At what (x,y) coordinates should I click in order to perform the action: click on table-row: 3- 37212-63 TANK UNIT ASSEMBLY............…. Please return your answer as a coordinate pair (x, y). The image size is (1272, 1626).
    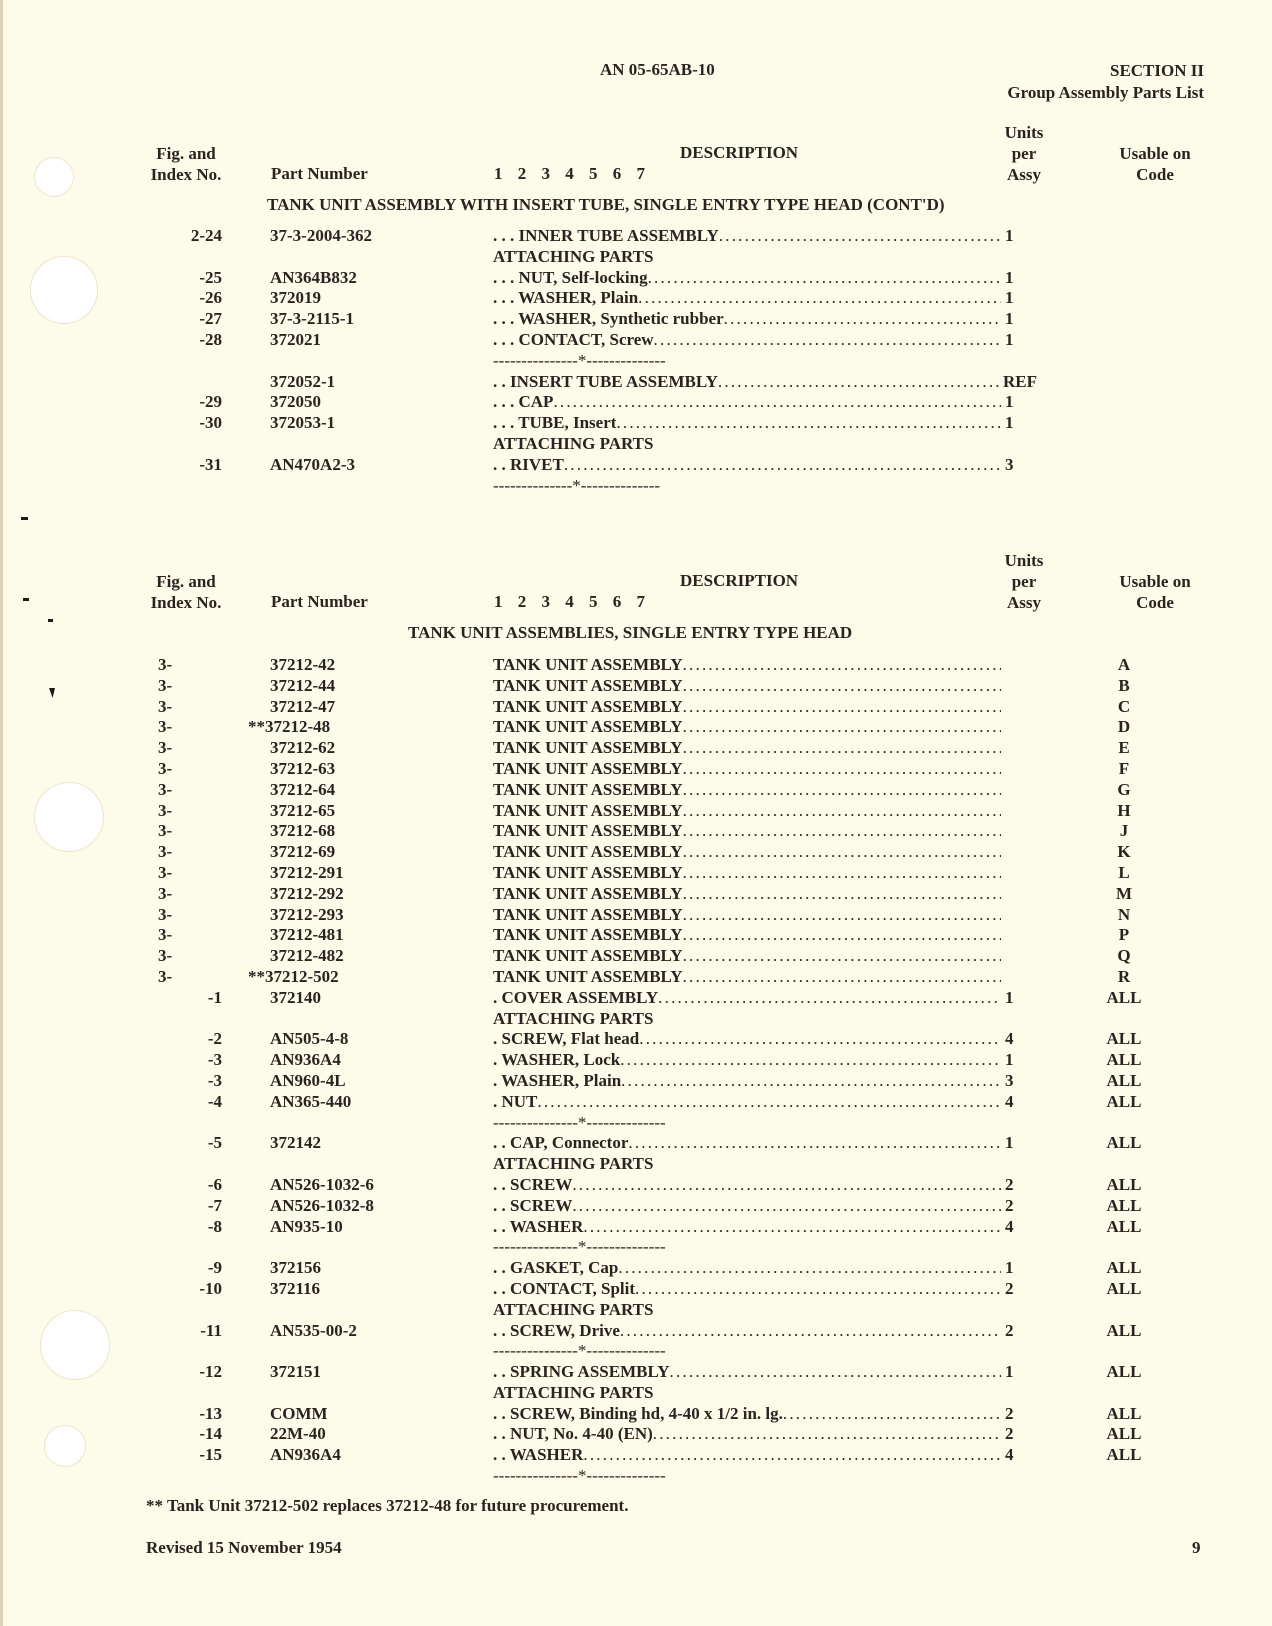
    Looking at the image, I should click on (636, 769).